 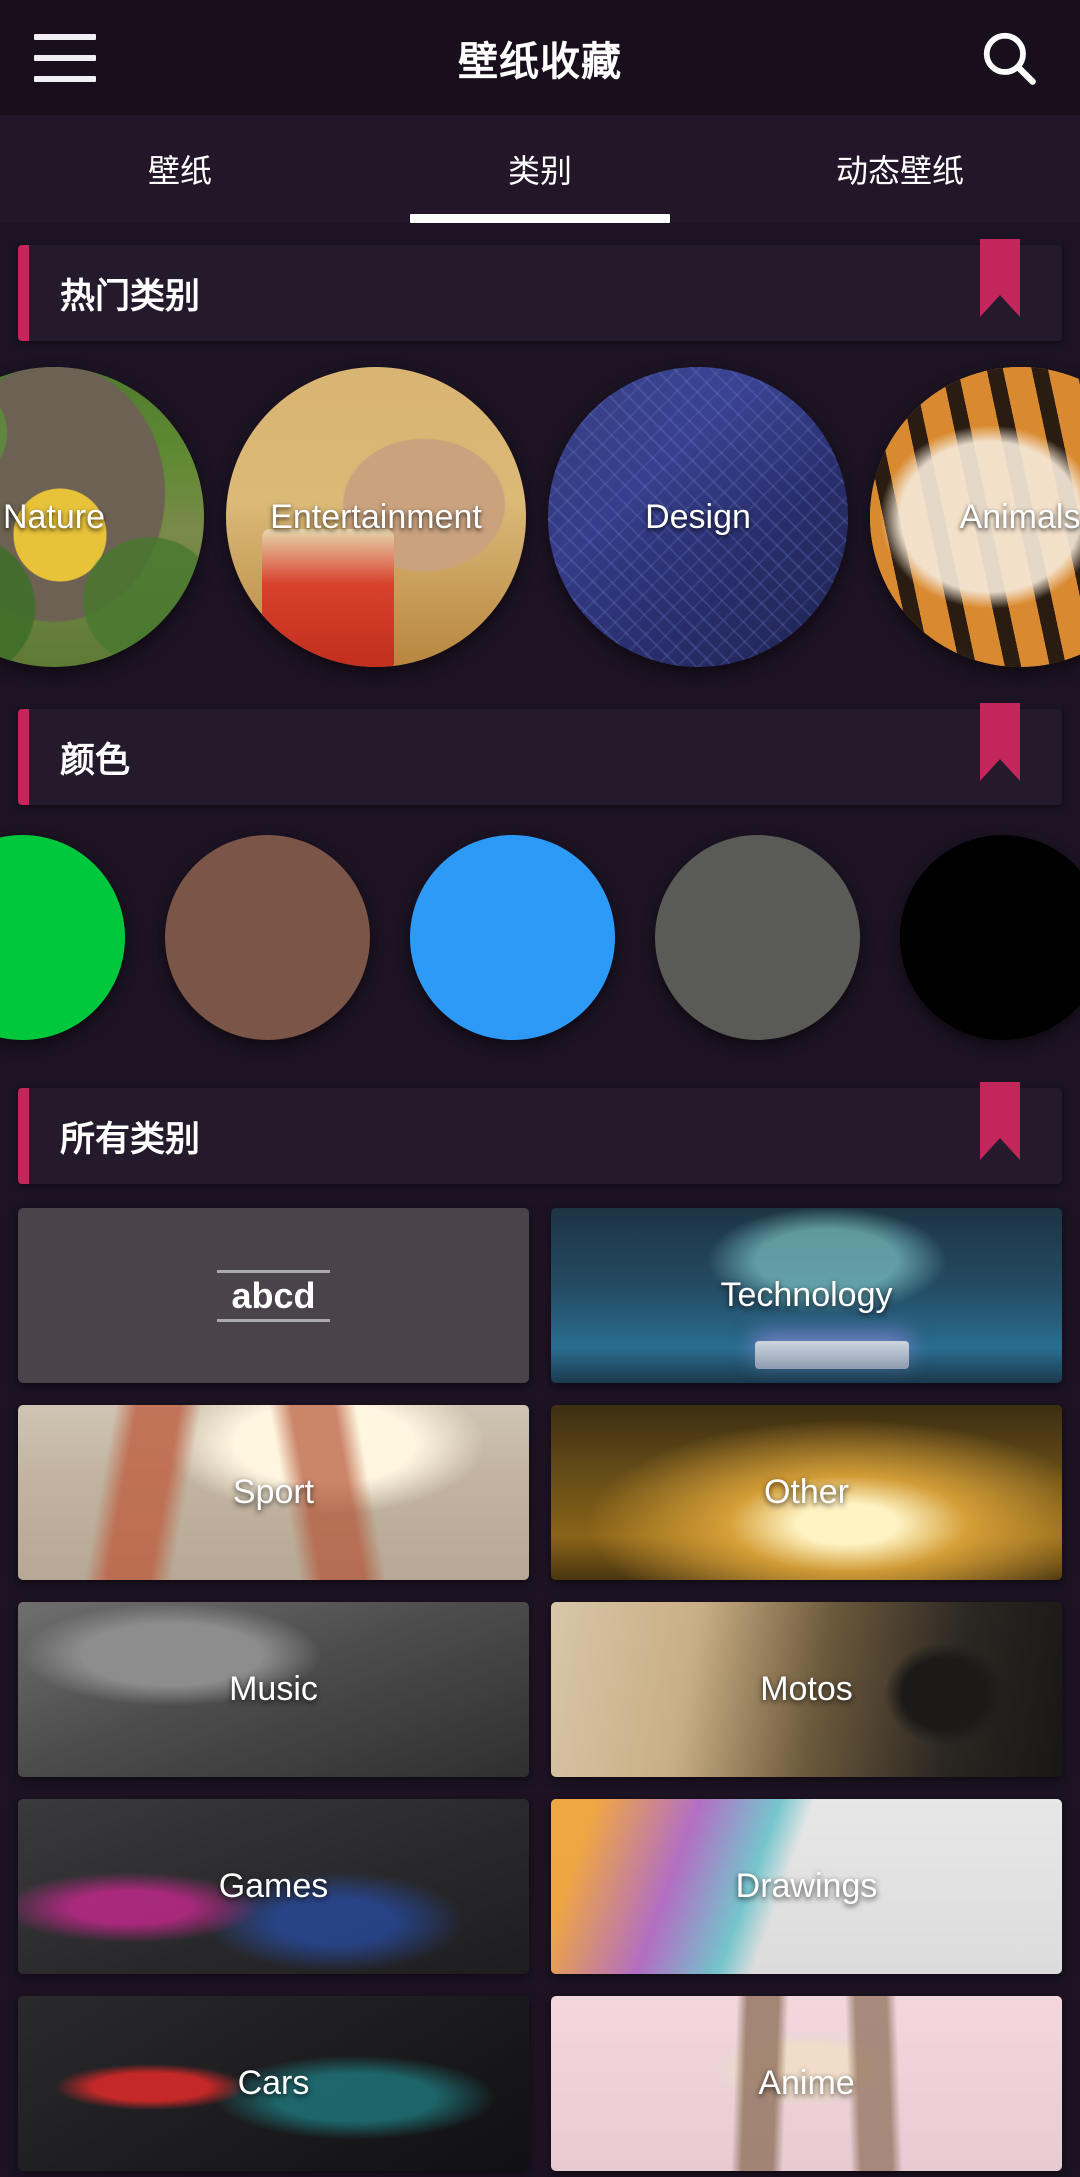 I want to click on section-header-all: 所有类别, so click(x=540, y=1133).